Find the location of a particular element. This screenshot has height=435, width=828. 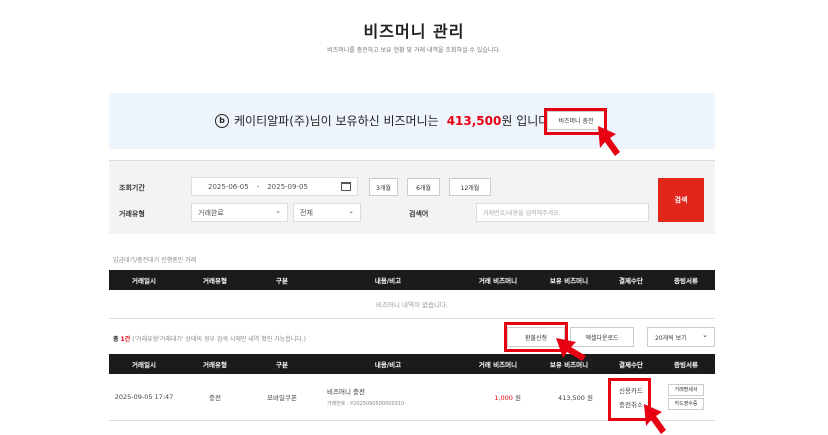

balance-amount-cell: 413,500 원 is located at coordinates (569, 397).